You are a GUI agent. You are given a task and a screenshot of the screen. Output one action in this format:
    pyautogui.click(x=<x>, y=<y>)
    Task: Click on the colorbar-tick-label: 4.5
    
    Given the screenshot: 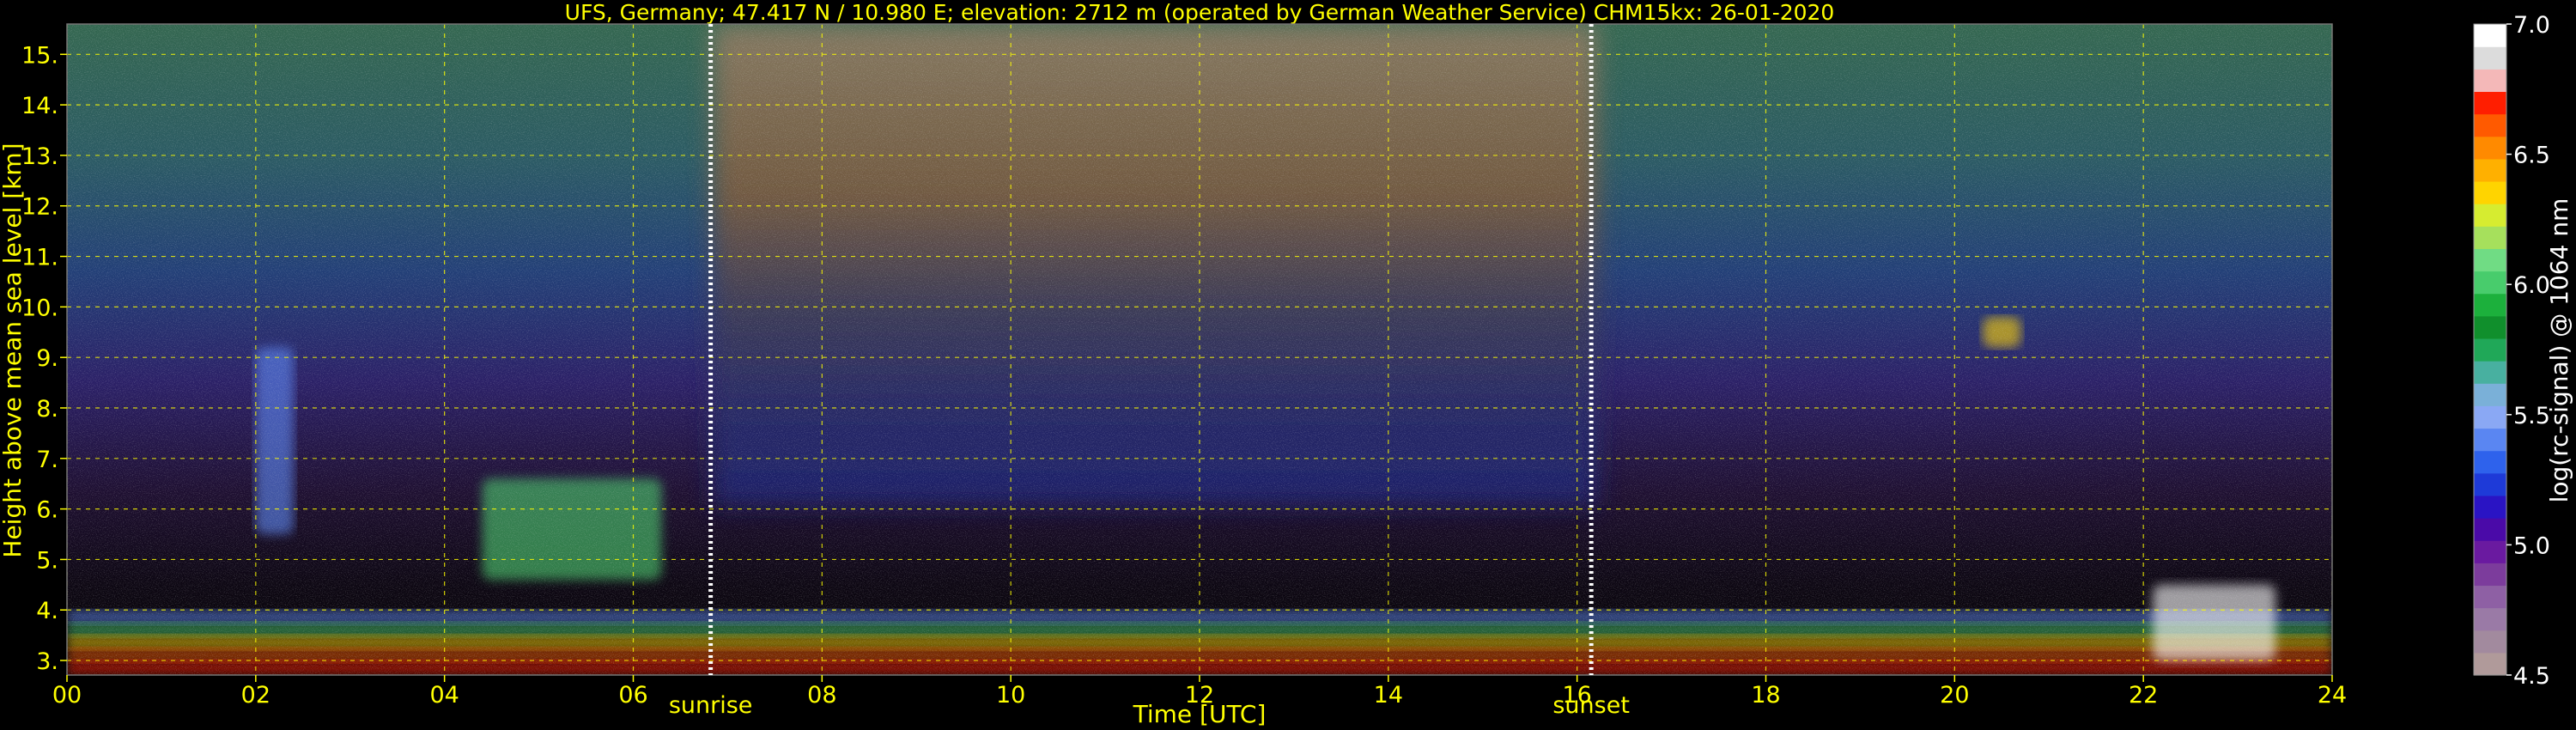 What is the action you would take?
    pyautogui.click(x=2531, y=676)
    